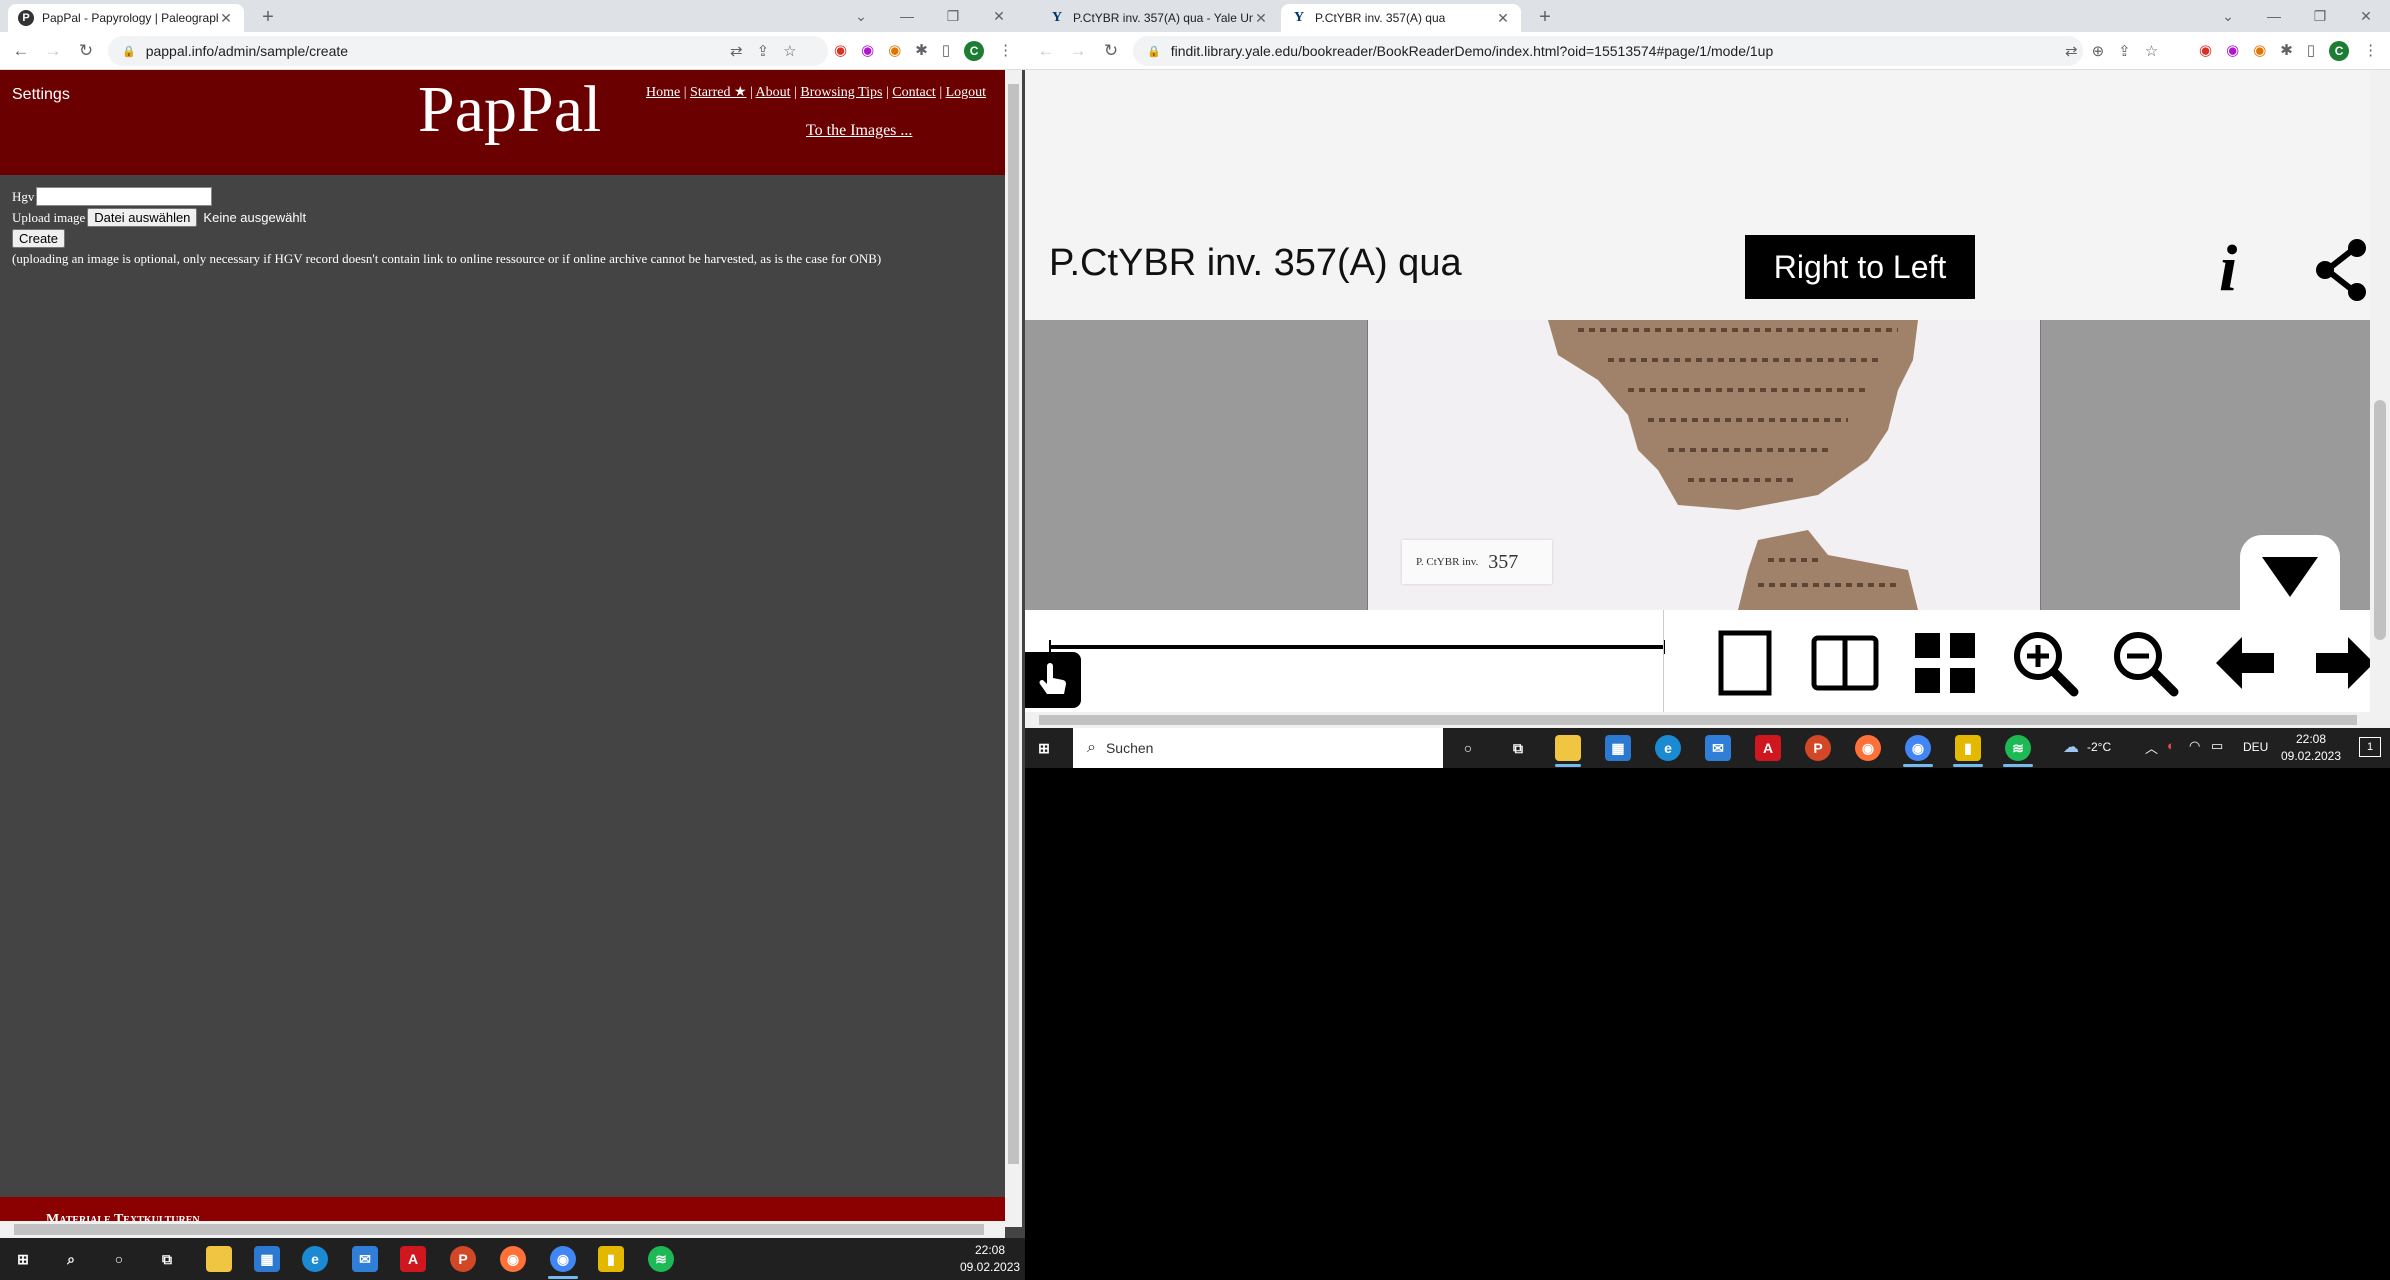 Image resolution: width=2390 pixels, height=1280 pixels. Describe the element at coordinates (509, 110) in the screenshot. I see `pappal-logo: PapPal` at that location.